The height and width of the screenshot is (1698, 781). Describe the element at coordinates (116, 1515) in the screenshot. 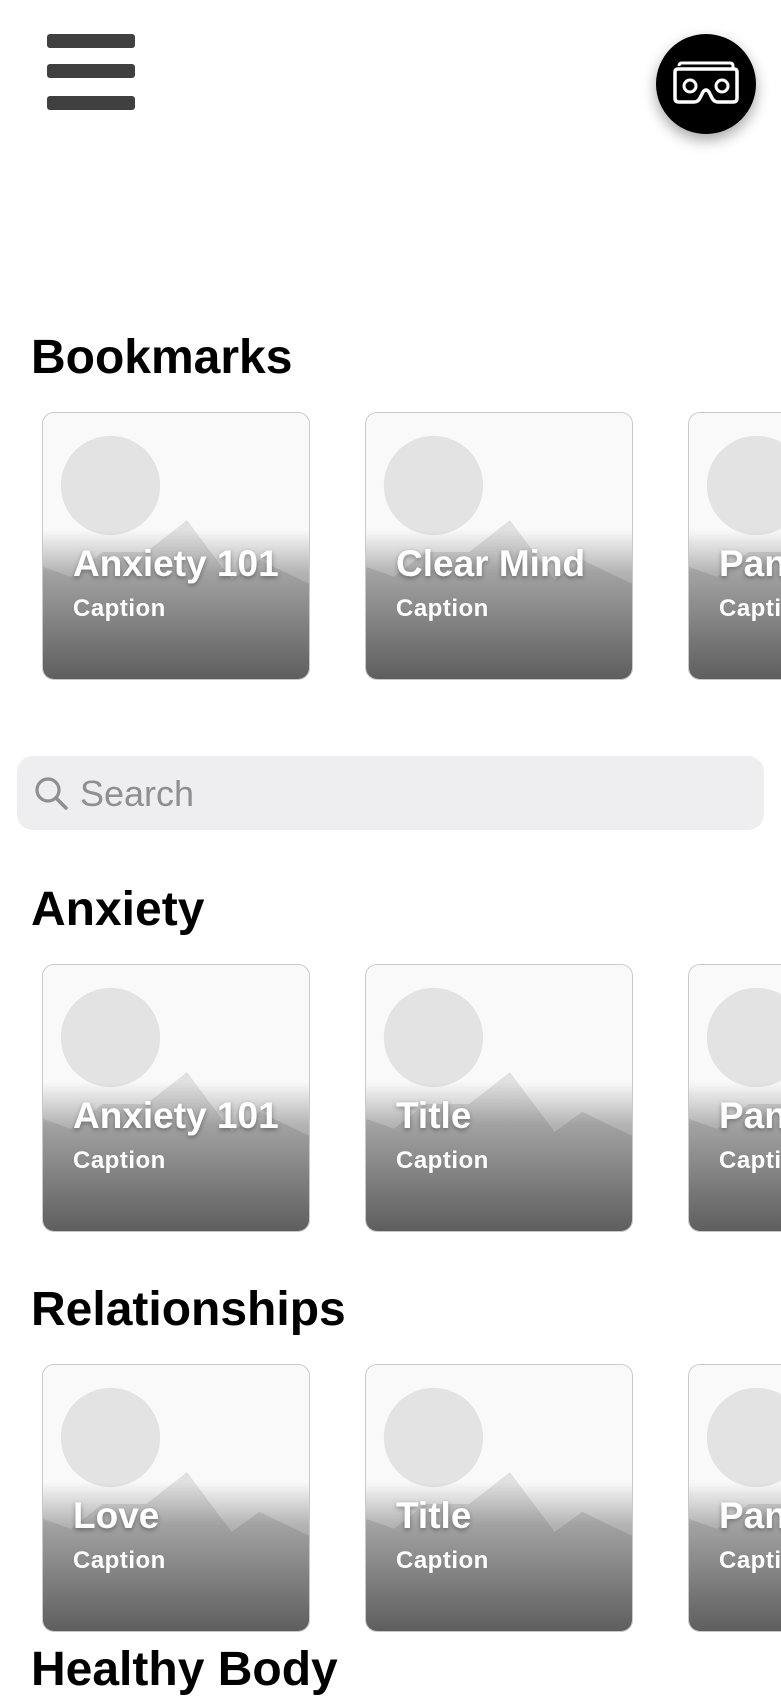

I see `card-title: Love` at that location.